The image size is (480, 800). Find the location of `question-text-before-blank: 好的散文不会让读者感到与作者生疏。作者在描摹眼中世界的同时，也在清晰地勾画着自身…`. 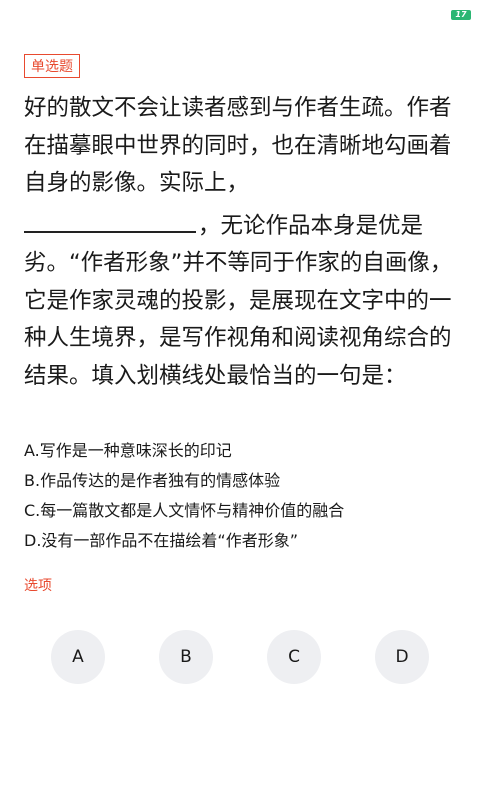

question-text-before-blank: 好的散文不会让读者感到与作者生疏。作者在描摹眼中世界的同时，也在清晰地勾画着自身… is located at coordinates (238, 145).